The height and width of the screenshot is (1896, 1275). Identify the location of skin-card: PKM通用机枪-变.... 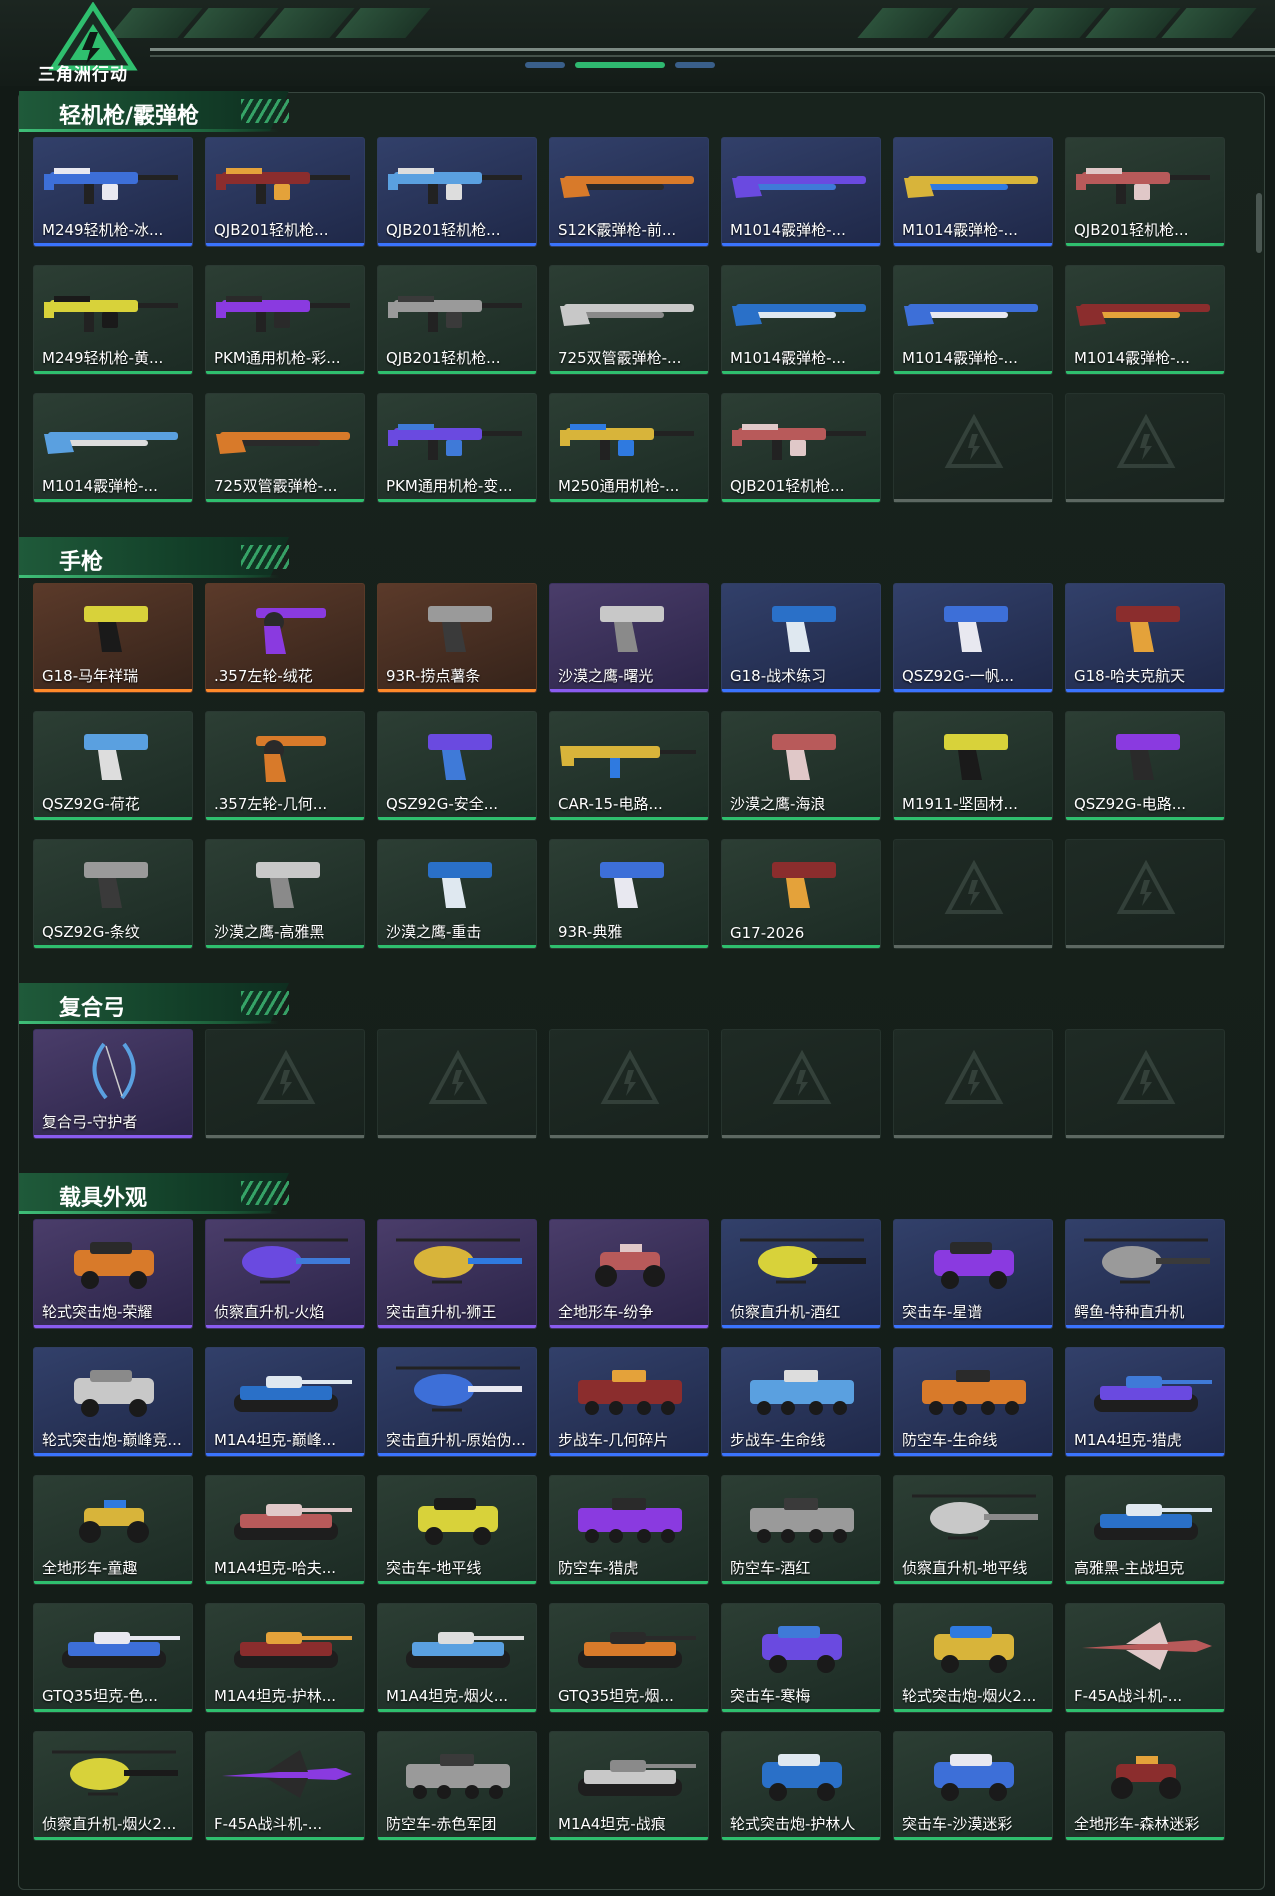
(457, 448).